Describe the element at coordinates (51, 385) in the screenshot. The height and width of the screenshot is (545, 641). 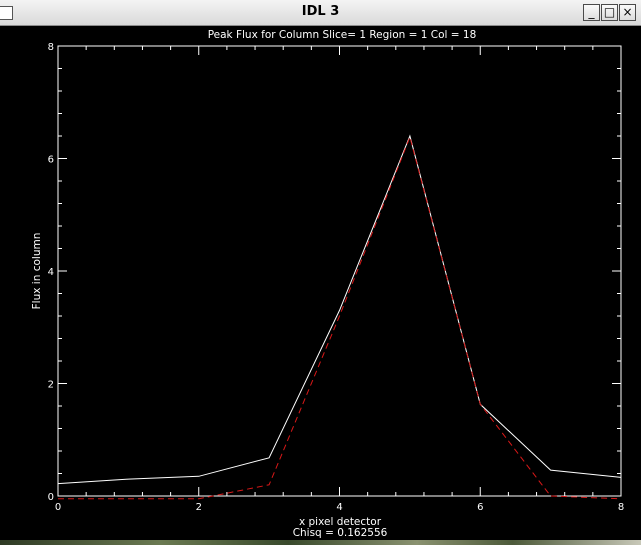
I see `y-tick-label: 2` at that location.